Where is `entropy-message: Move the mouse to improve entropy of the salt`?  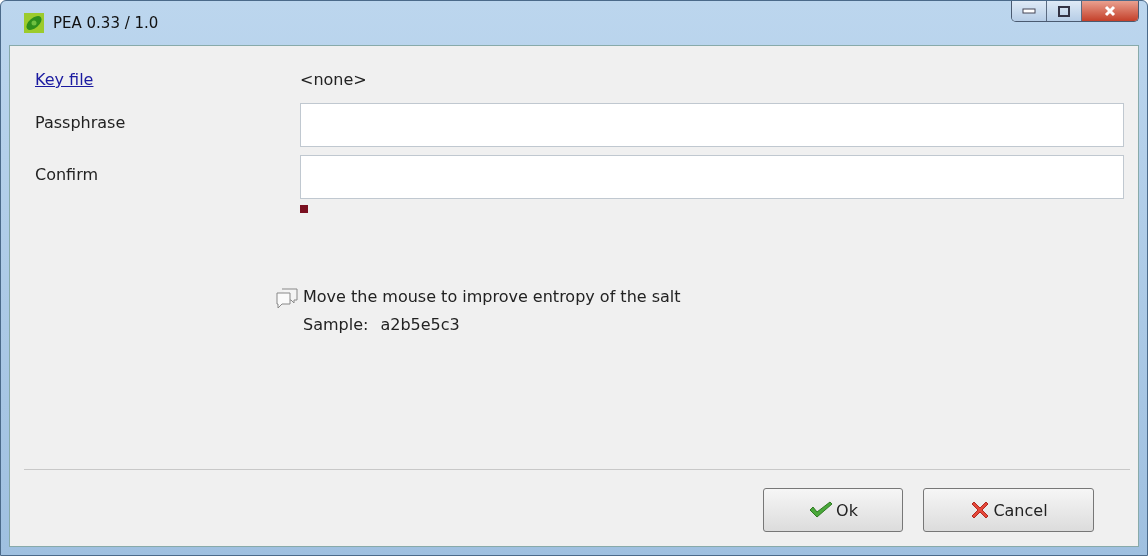 entropy-message: Move the mouse to improve entropy of the salt is located at coordinates (492, 297).